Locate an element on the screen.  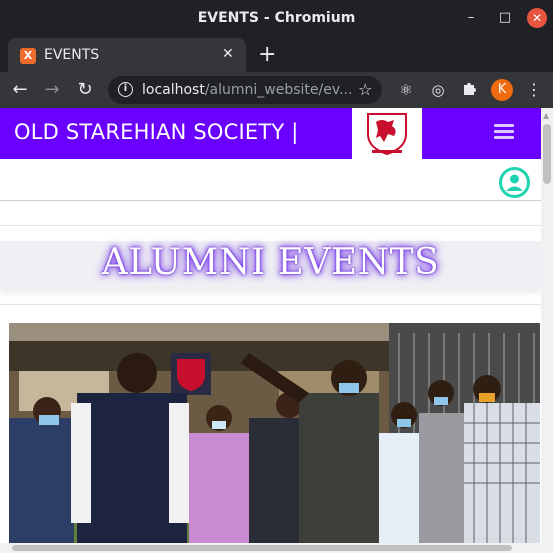
address-bar: i localhost/alumni_website/ev... ☆ is located at coordinates (245, 90).